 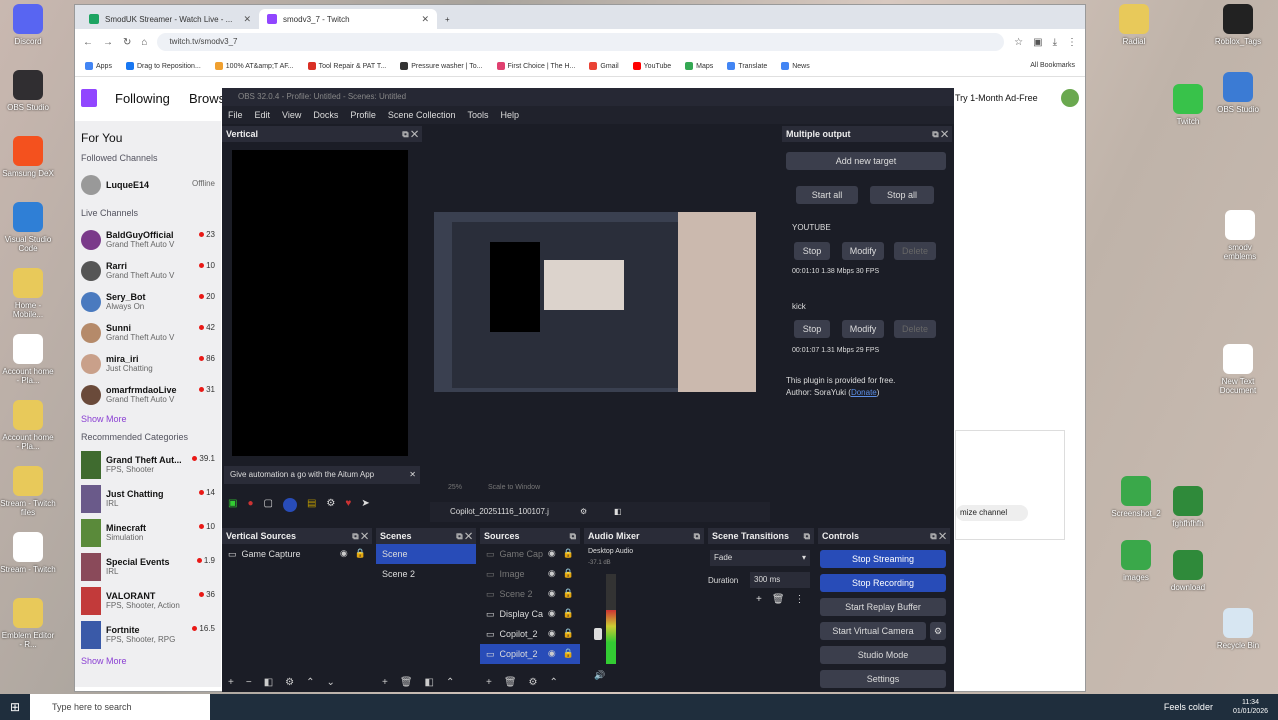 What do you see at coordinates (509, 115) in the screenshot?
I see `menu-item: Help` at bounding box center [509, 115].